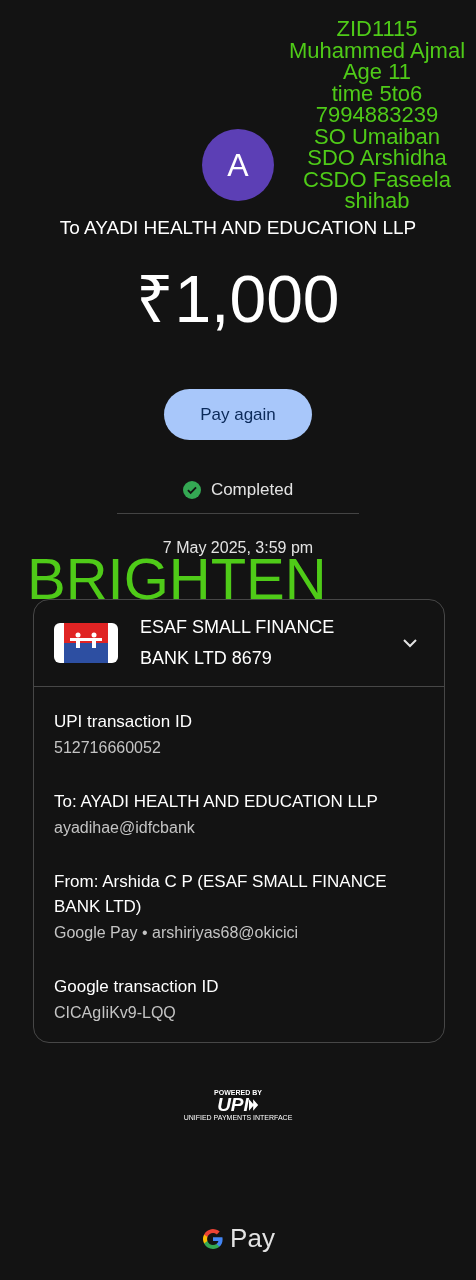 The height and width of the screenshot is (1280, 476). Describe the element at coordinates (377, 179) in the screenshot. I see `annotation-text: CSDO Faseela` at that location.